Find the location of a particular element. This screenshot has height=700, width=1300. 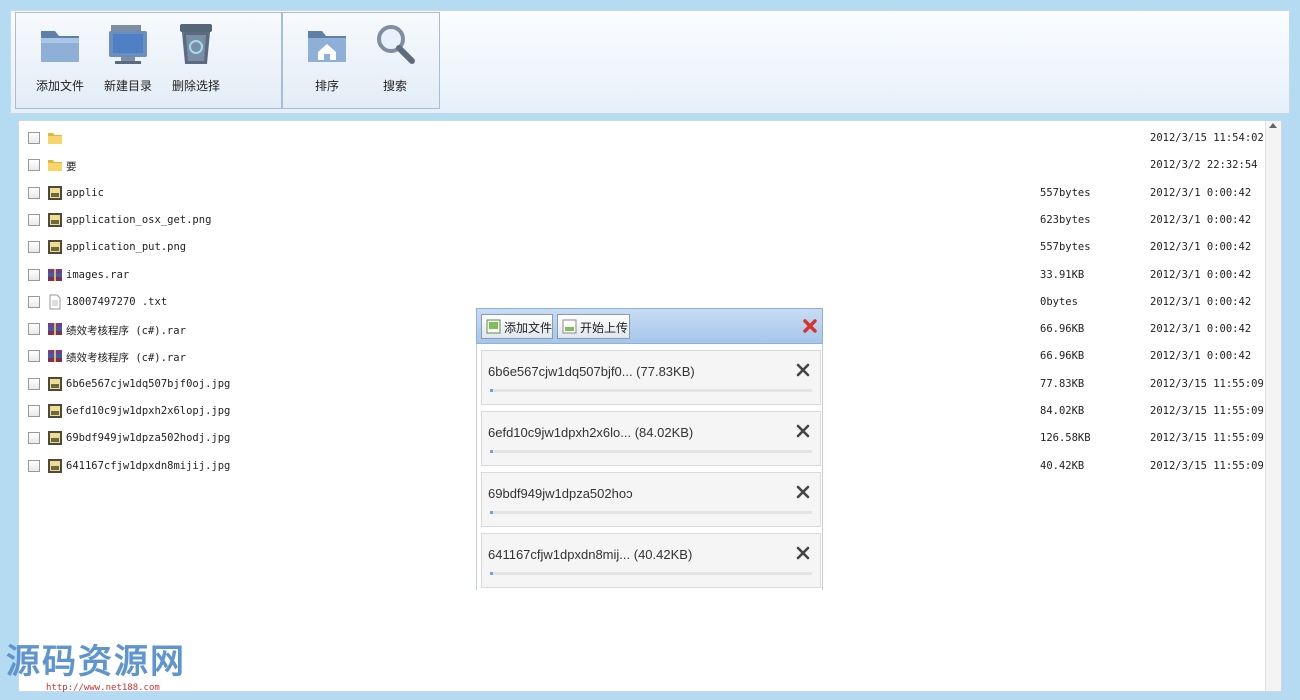

file-name: 要 is located at coordinates (71, 166).